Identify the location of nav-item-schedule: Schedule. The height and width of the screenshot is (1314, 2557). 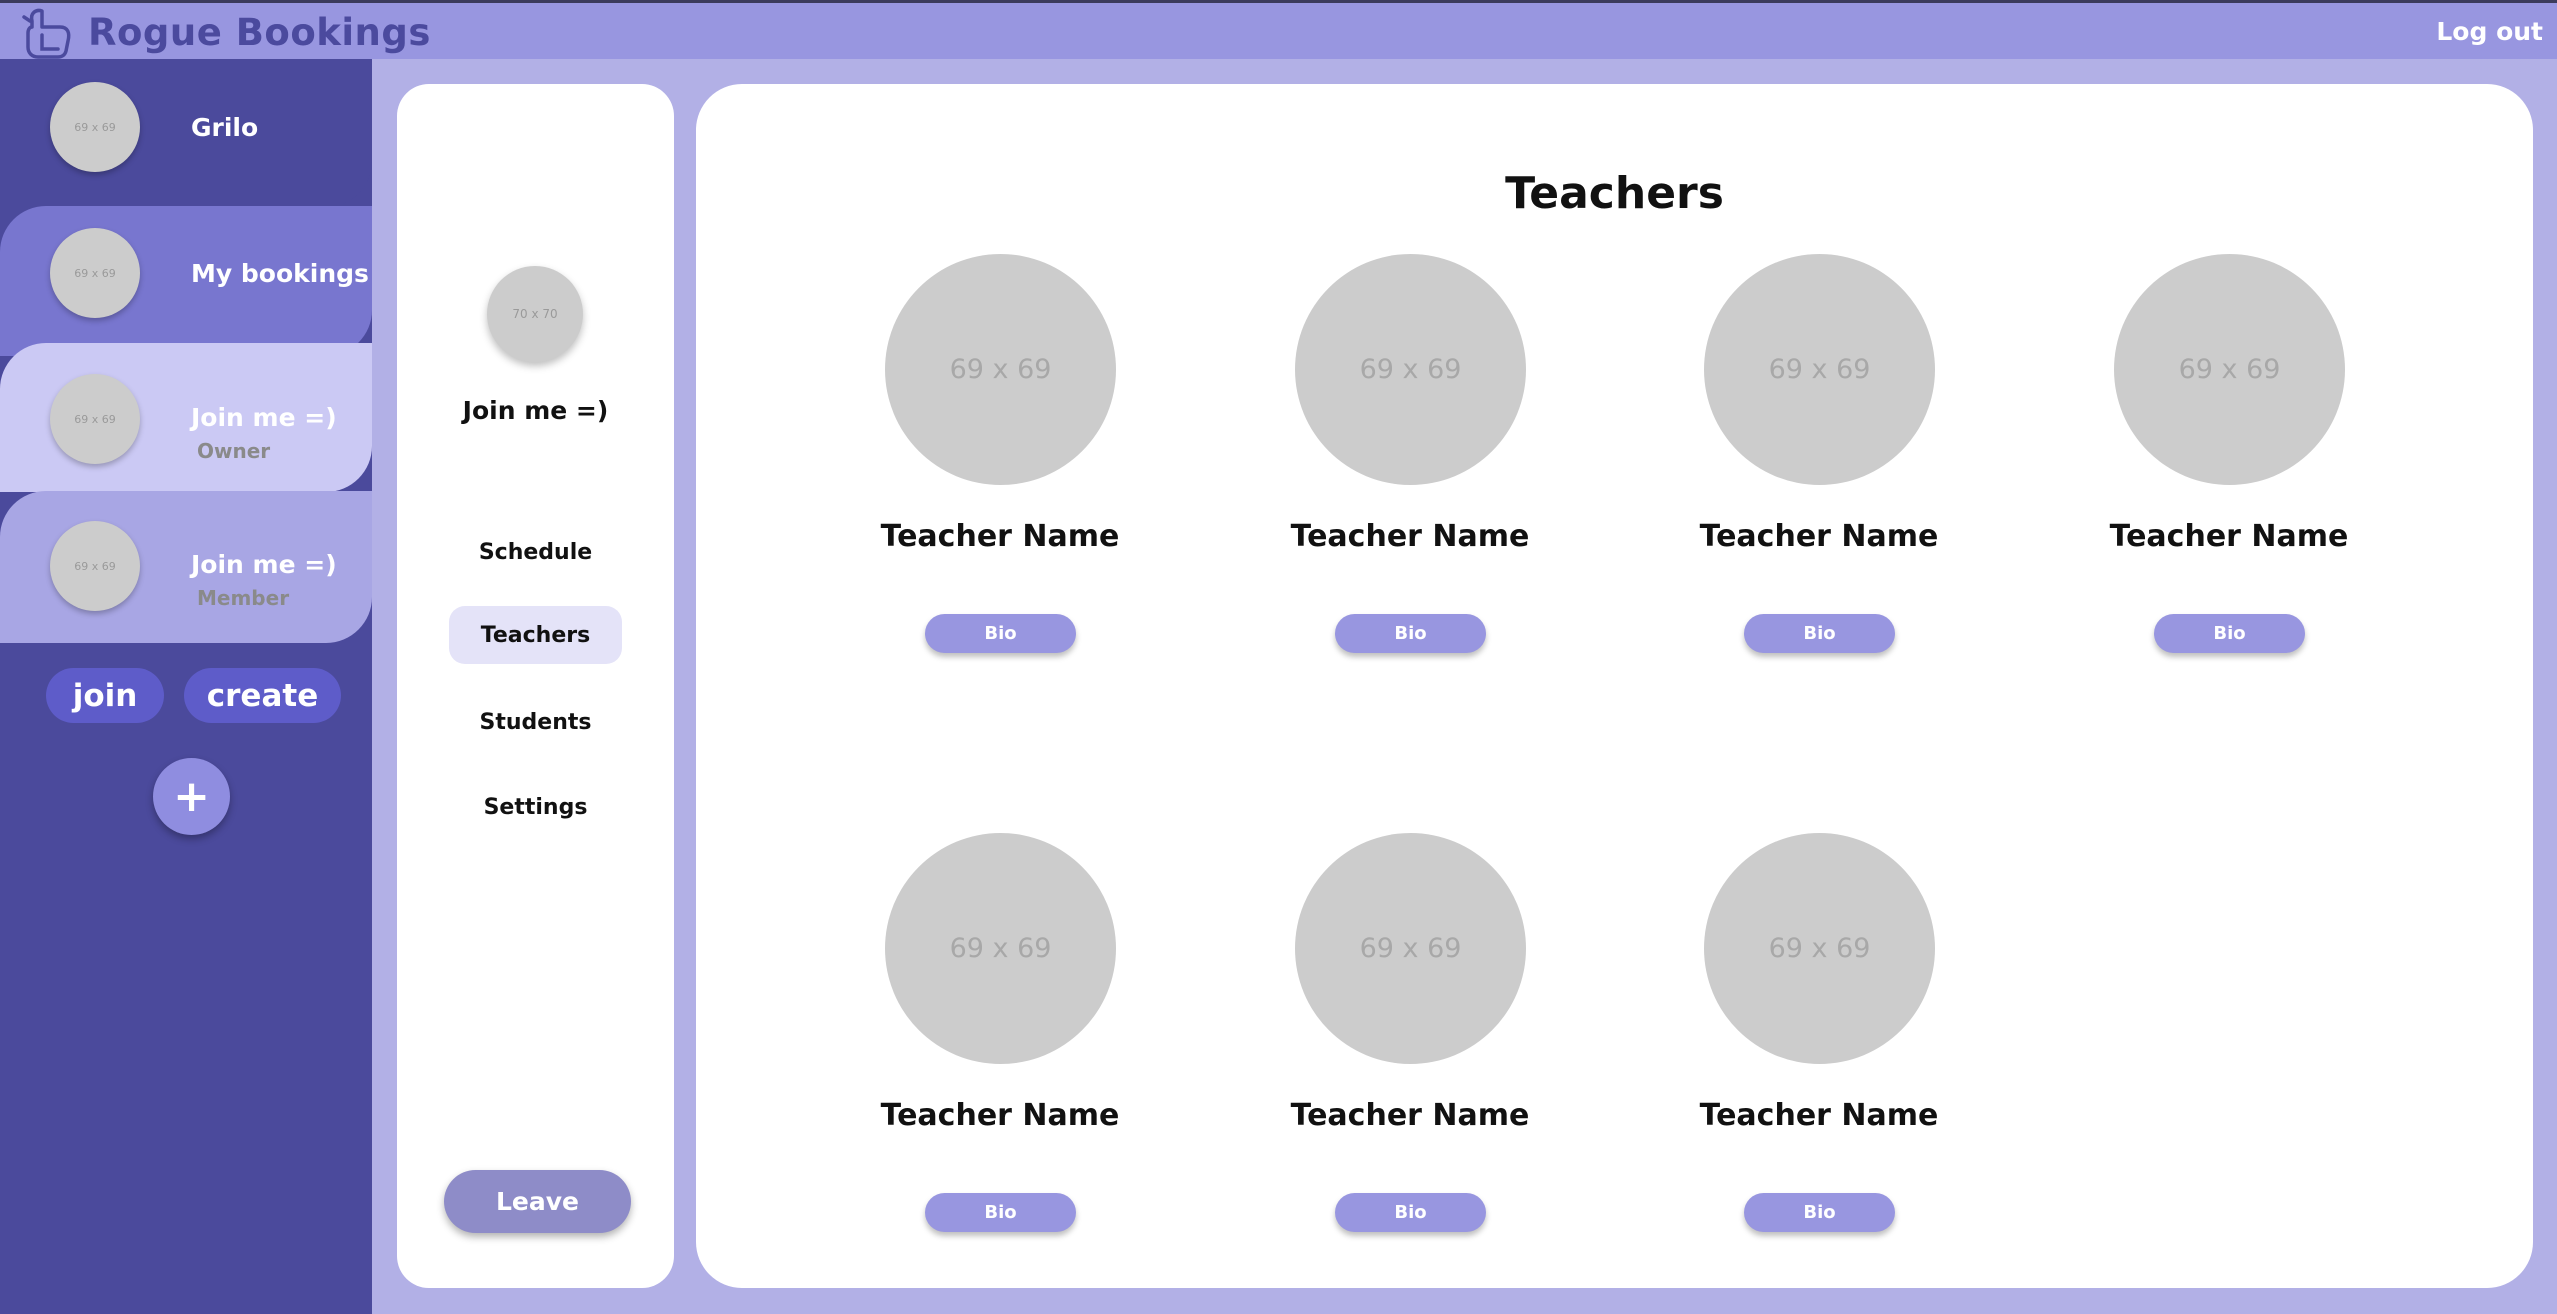
(535, 552).